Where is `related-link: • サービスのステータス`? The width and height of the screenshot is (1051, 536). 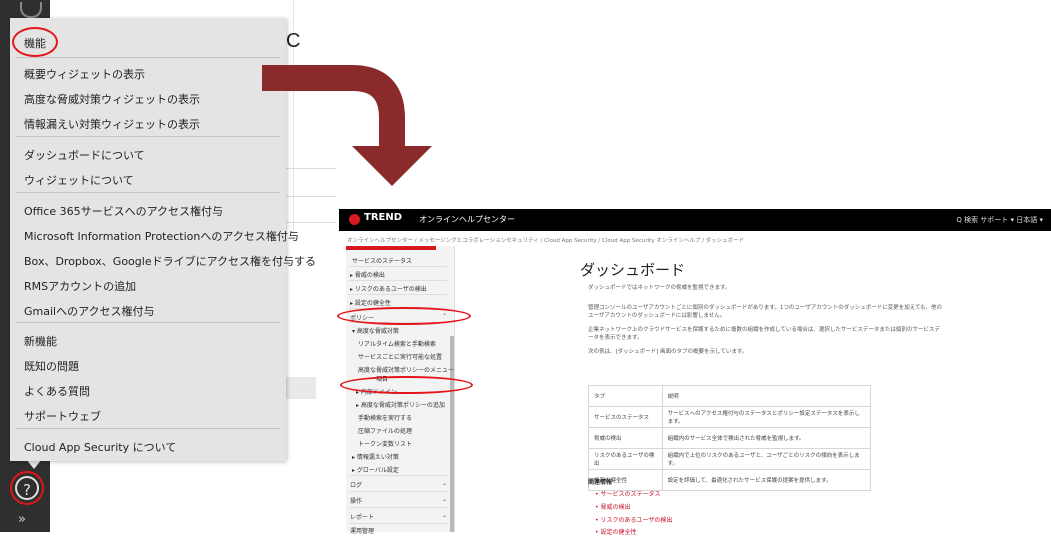 related-link: • サービスのステータス is located at coordinates (627, 493).